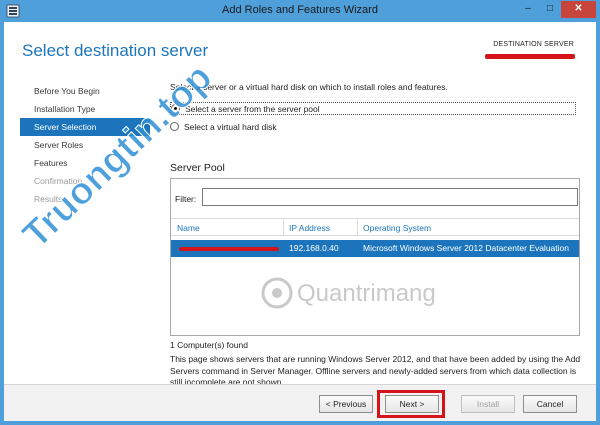 The width and height of the screenshot is (600, 425). What do you see at coordinates (366, 293) in the screenshot?
I see `watermark-center-text: Quantrimang` at bounding box center [366, 293].